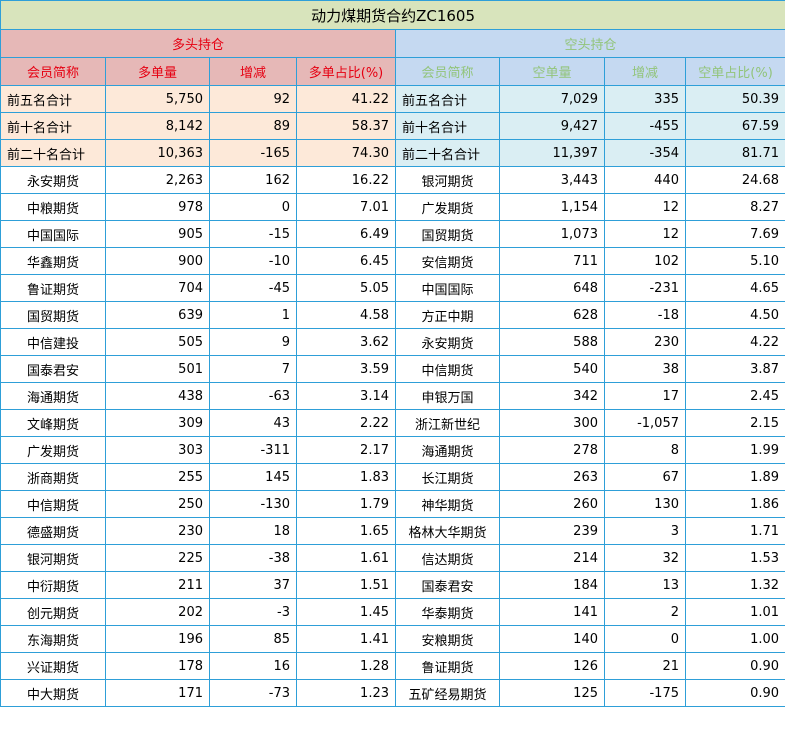 The image size is (785, 729). What do you see at coordinates (346, 396) in the screenshot?
I see `long-share-cell: 3.14` at bounding box center [346, 396].